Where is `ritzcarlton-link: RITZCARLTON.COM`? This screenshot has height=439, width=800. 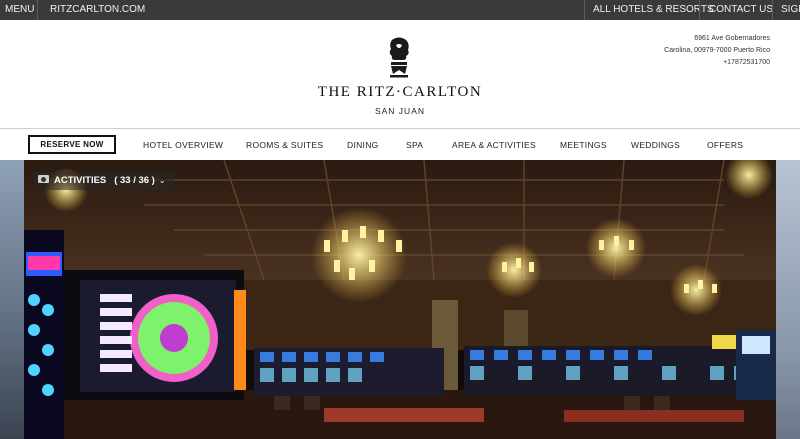
ritzcarlton-link: RITZCARLTON.COM is located at coordinates (97, 10).